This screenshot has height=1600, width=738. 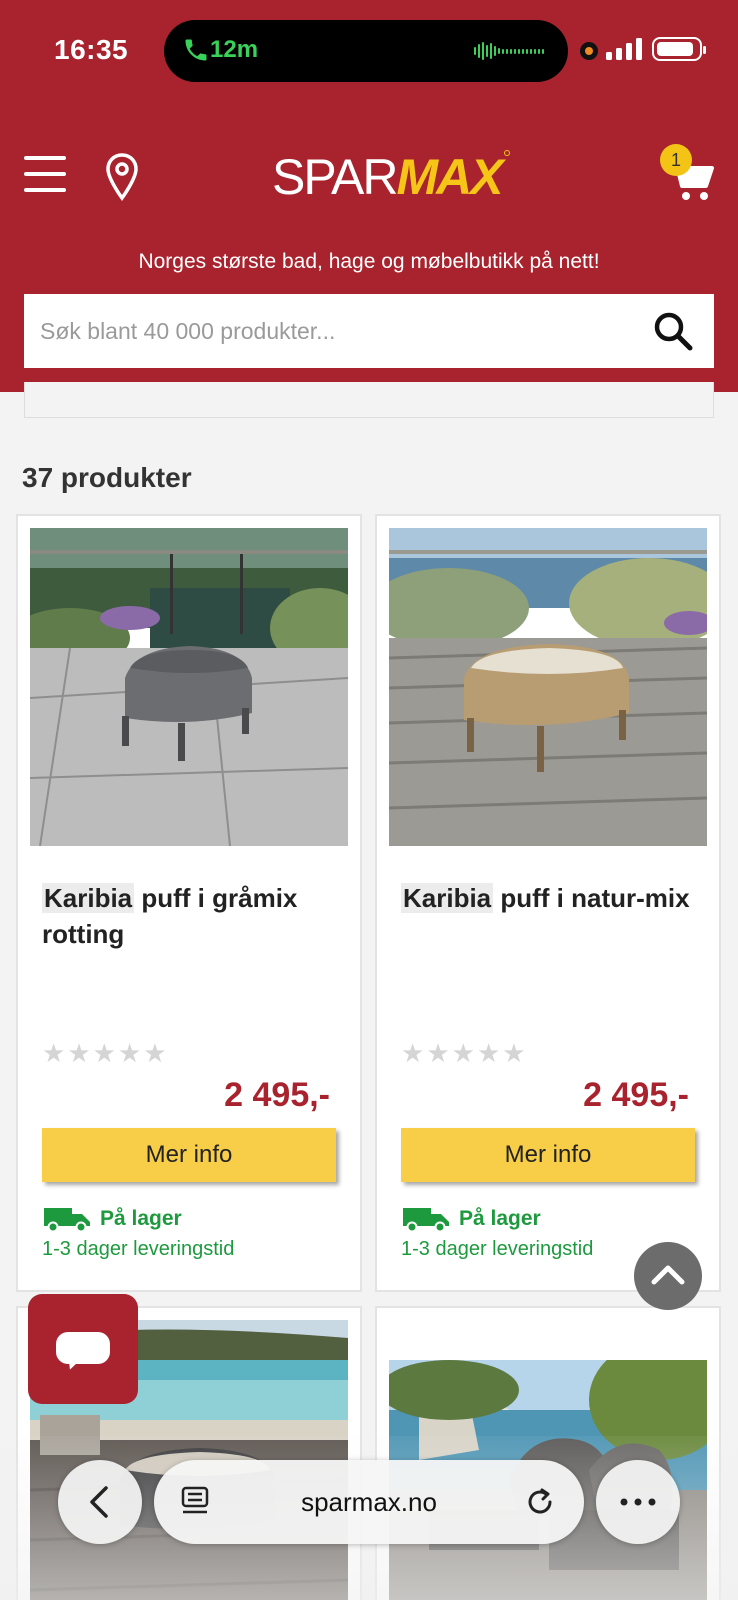 I want to click on recording-indicator-icon, so click(x=589, y=51).